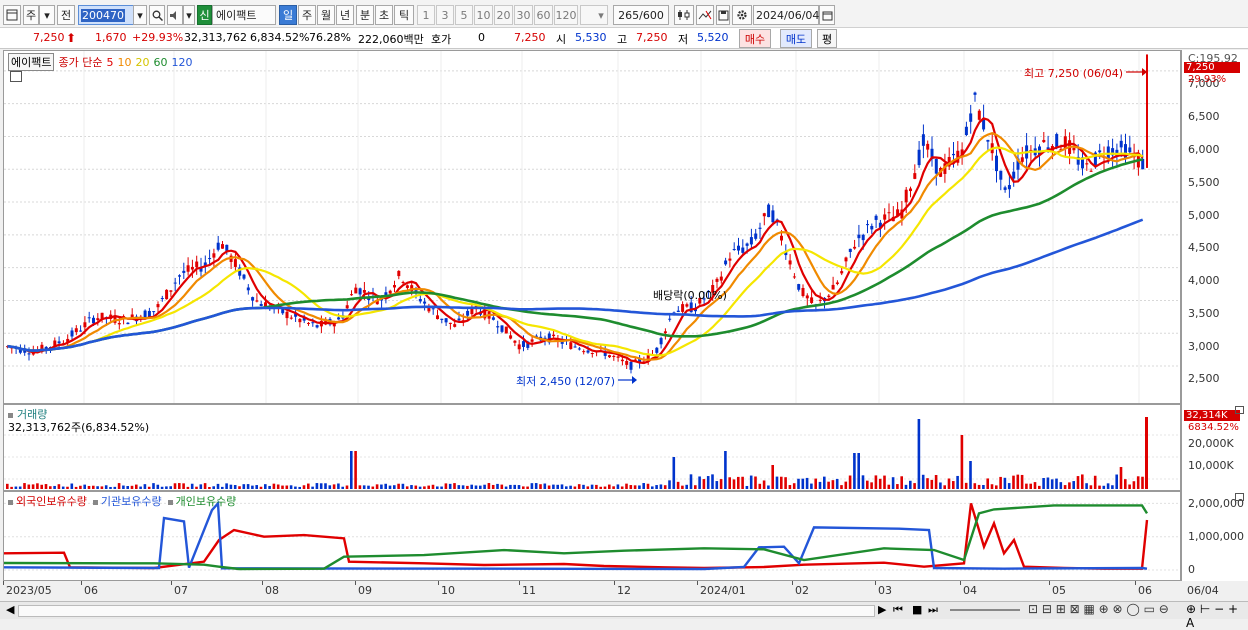 The height and width of the screenshot is (630, 1248). What do you see at coordinates (827, 15) in the screenshot?
I see `calendar-icon` at bounding box center [827, 15].